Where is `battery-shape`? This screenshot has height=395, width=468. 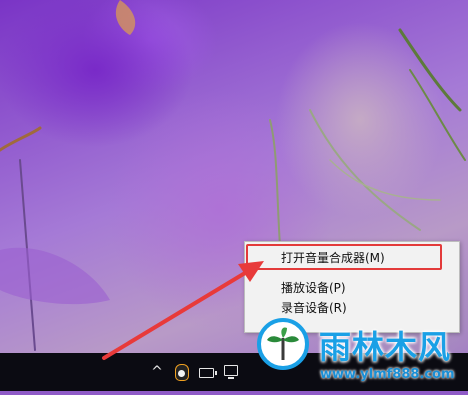 battery-shape is located at coordinates (208, 373).